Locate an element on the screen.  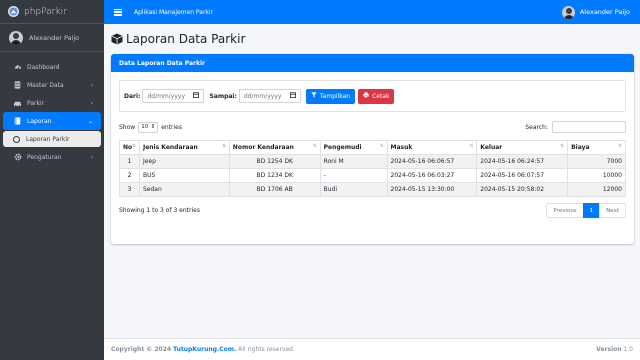
next-page-button: Next is located at coordinates (612, 210).